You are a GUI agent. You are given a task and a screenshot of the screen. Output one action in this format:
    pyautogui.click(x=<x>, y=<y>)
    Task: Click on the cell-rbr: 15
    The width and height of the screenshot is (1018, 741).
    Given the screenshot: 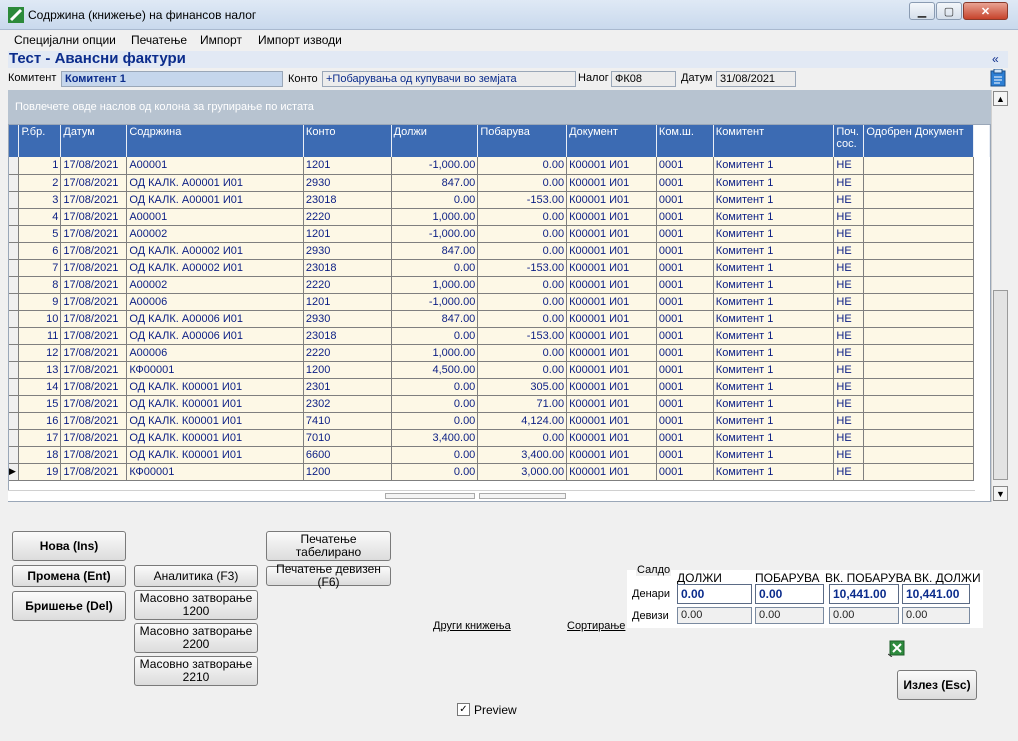 What is the action you would take?
    pyautogui.click(x=40, y=404)
    